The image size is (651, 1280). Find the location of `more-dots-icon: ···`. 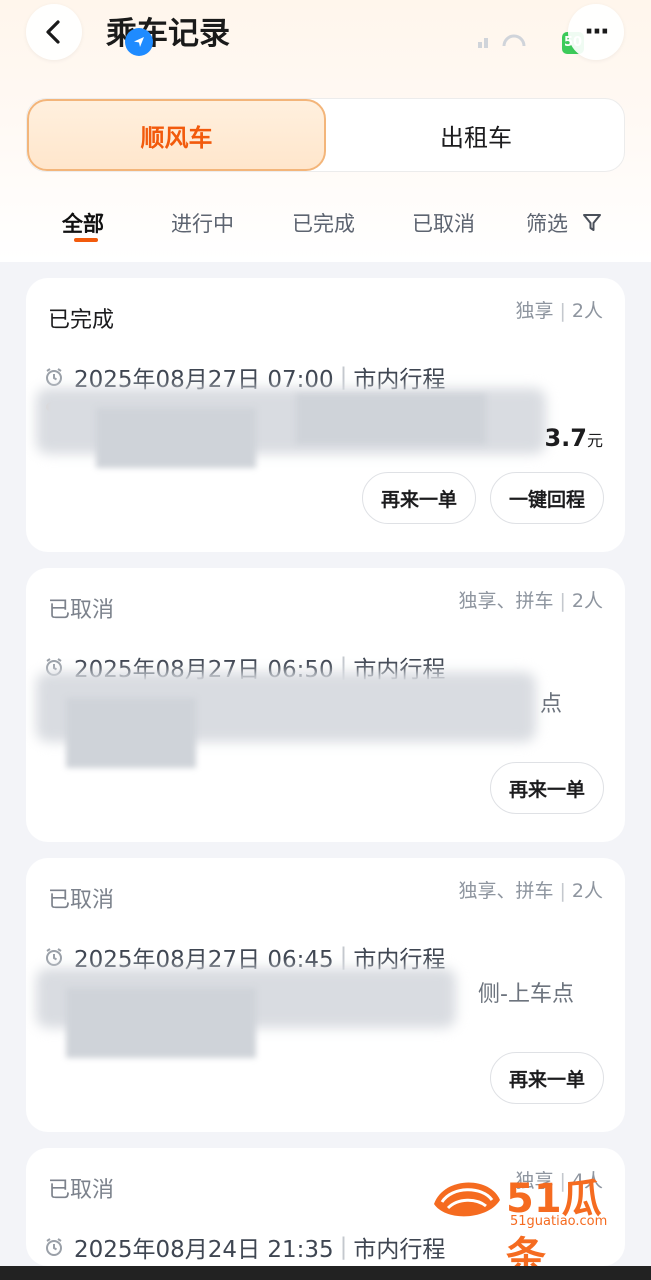

more-dots-icon: ··· is located at coordinates (597, 32).